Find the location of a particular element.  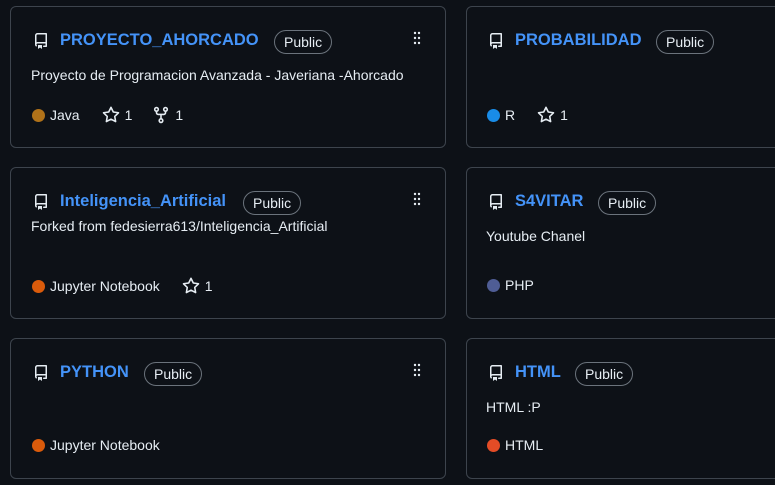

repo-meta: PHP is located at coordinates (510, 285).